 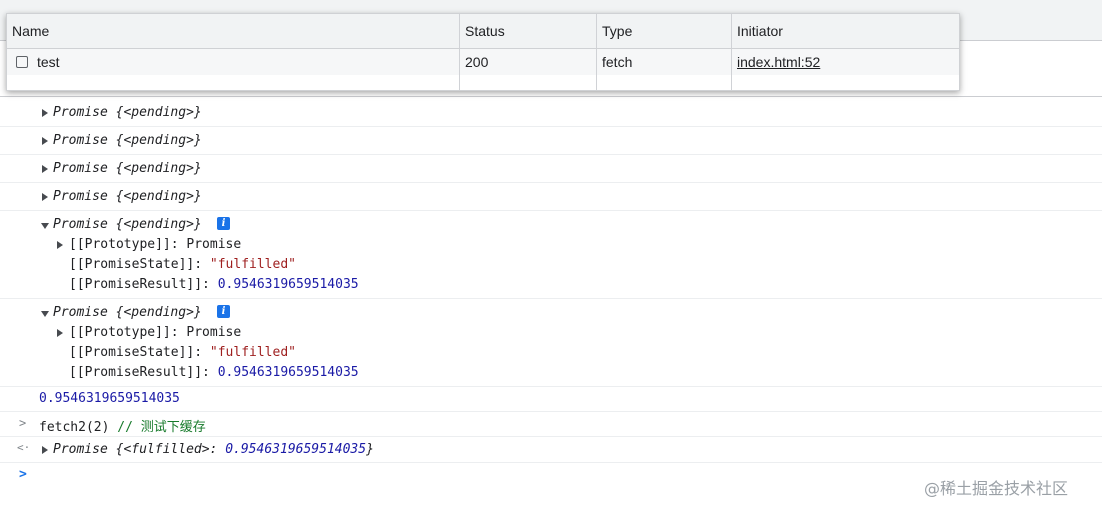 What do you see at coordinates (664, 62) in the screenshot?
I see `request-type: fetch` at bounding box center [664, 62].